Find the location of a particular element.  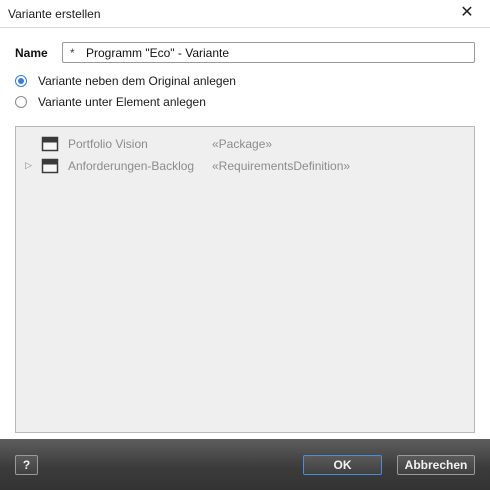

tree-item-stereotype: «RequirementsDefinition» is located at coordinates (281, 166).